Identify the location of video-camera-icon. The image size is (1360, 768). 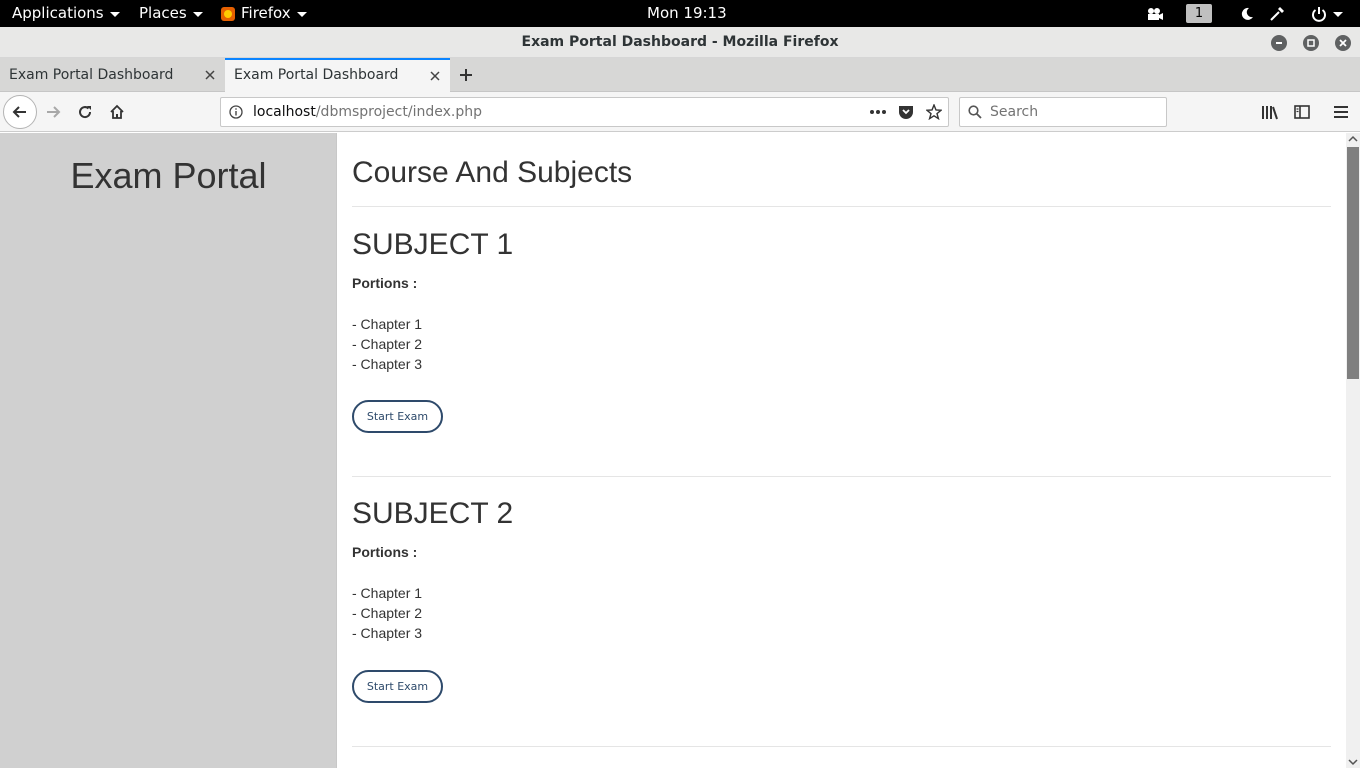
(1155, 13).